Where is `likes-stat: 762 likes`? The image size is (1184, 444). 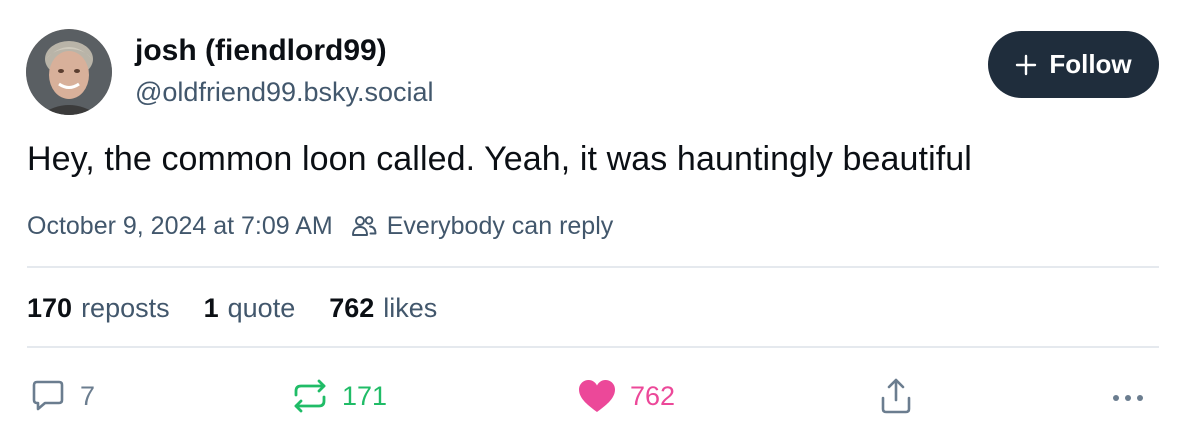 likes-stat: 762 likes is located at coordinates (383, 308).